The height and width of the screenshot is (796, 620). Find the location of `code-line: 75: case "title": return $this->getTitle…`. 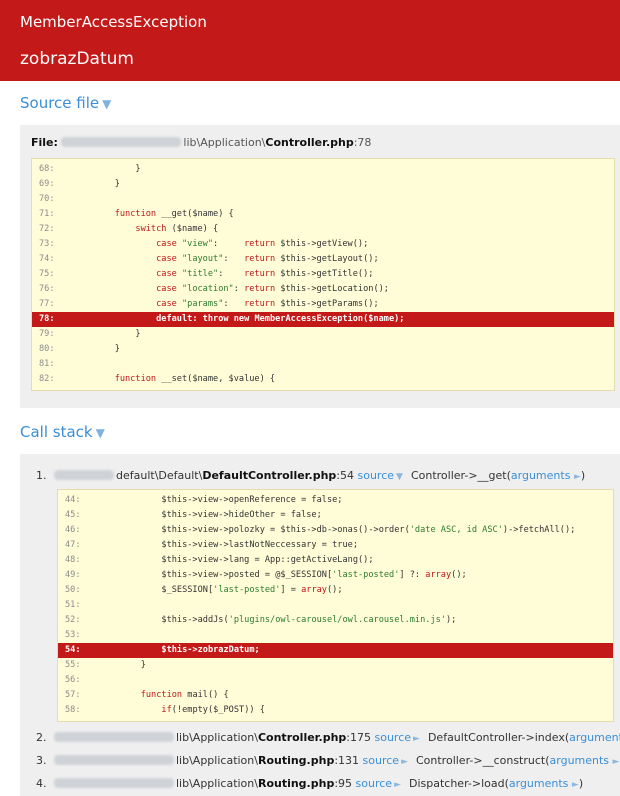

code-line: 75: case "title": return $this->getTitle… is located at coordinates (323, 274).